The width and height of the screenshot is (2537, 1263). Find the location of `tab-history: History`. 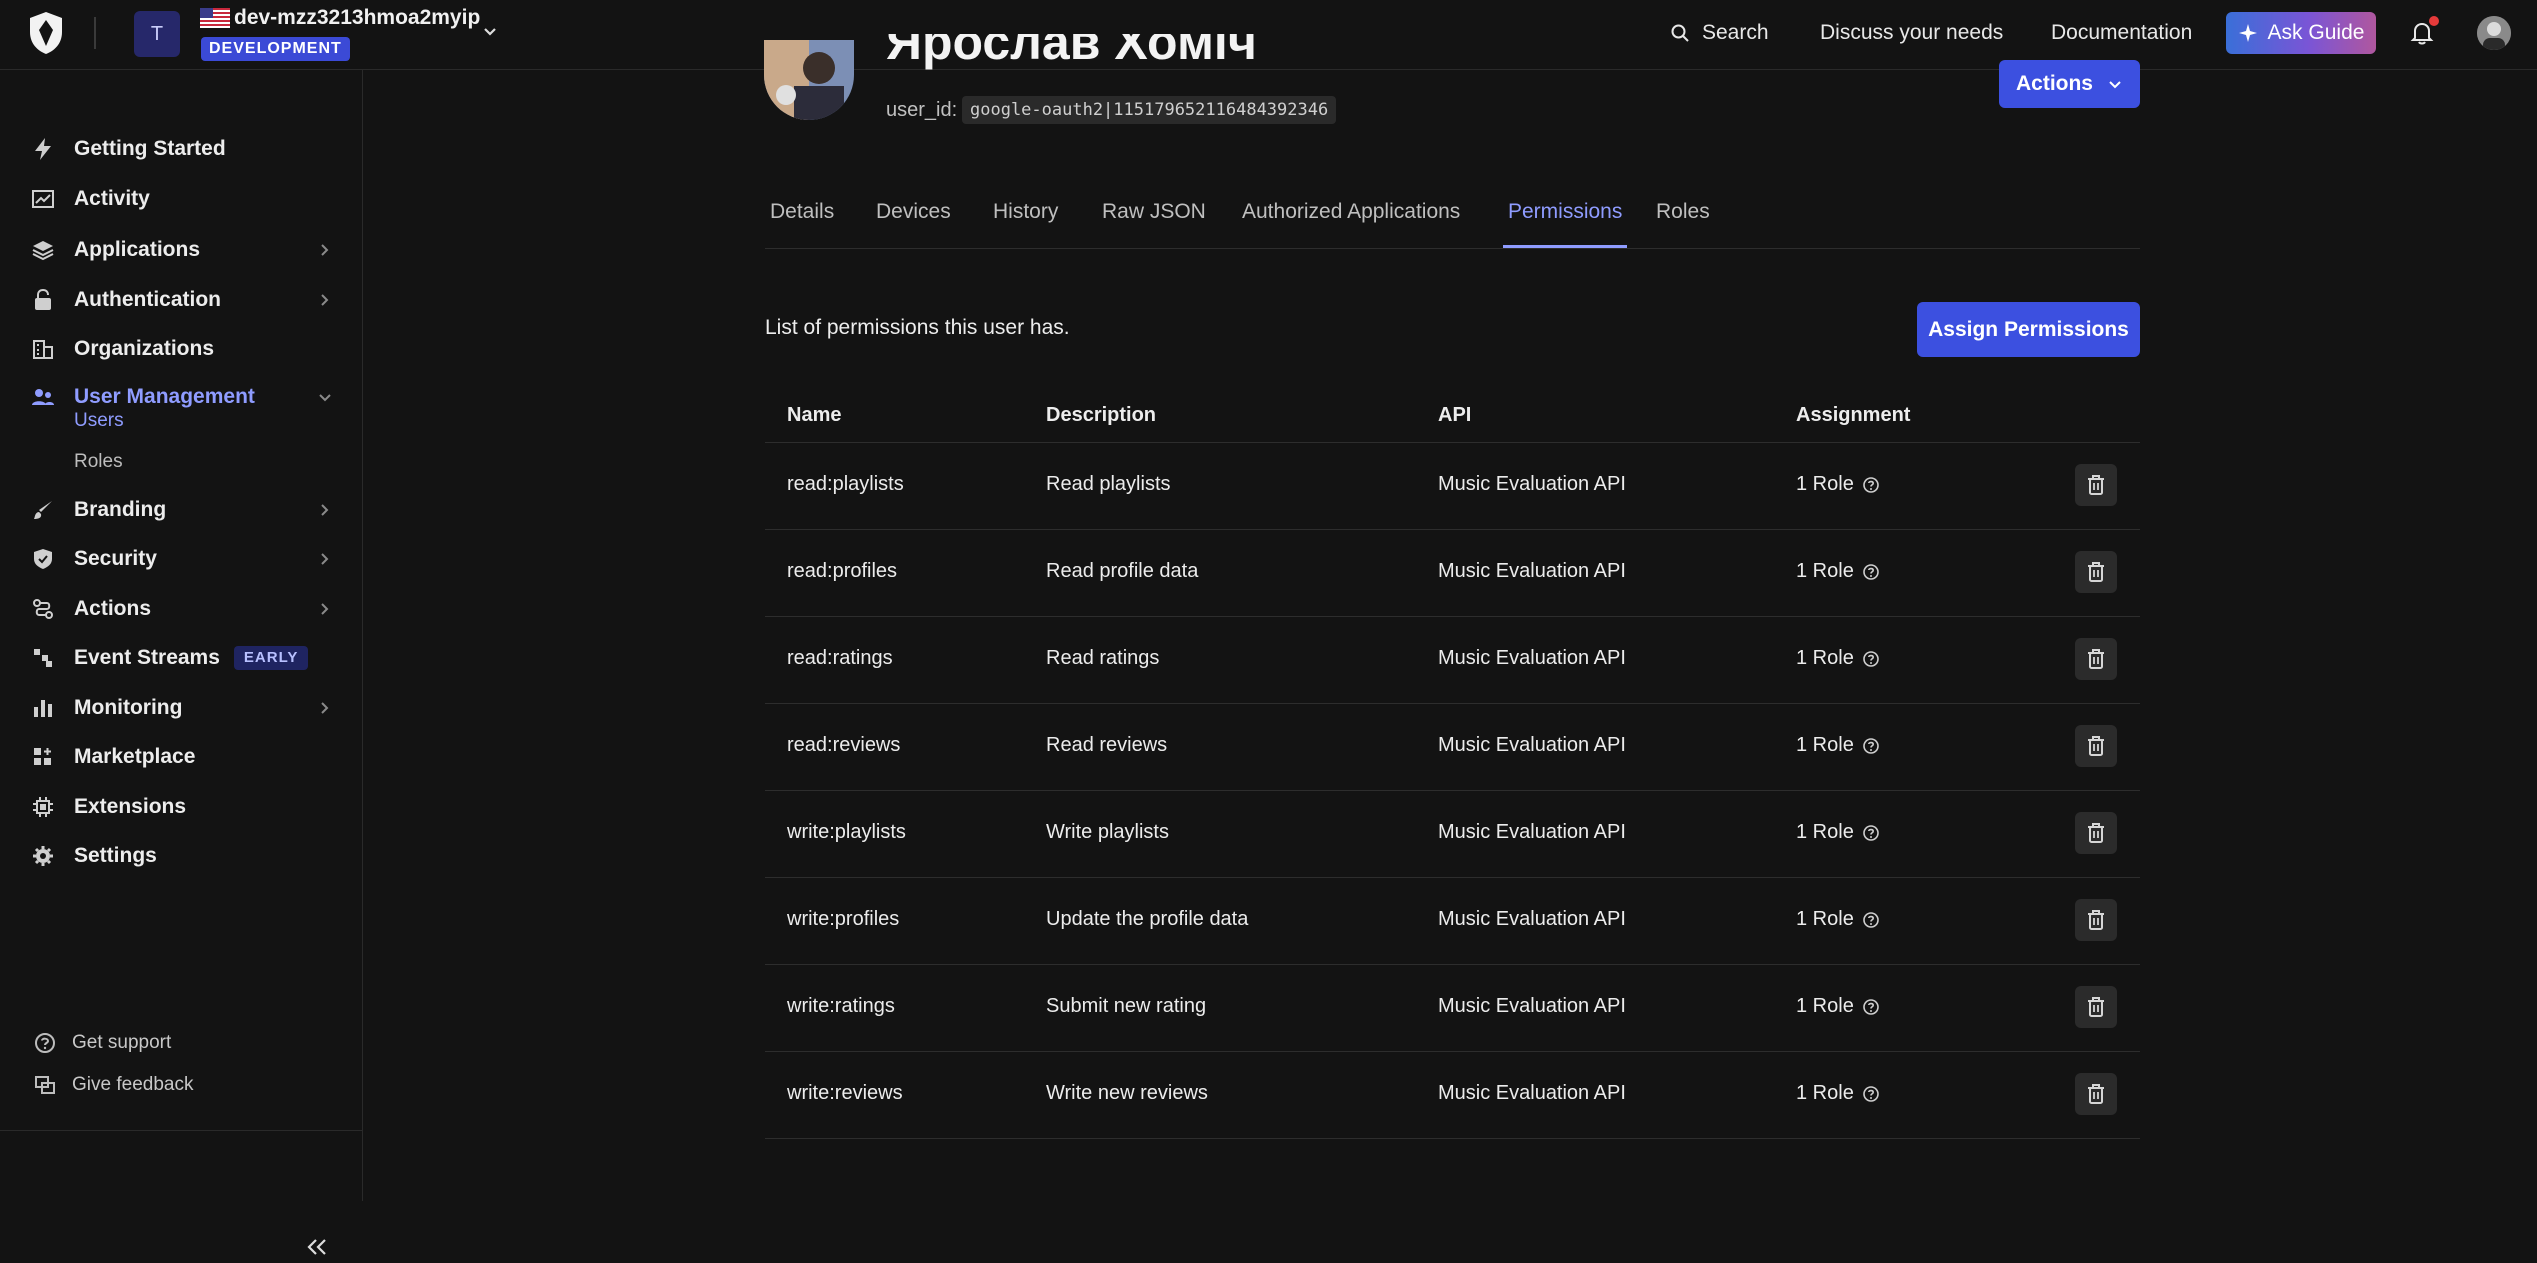

tab-history: History is located at coordinates (1025, 224).